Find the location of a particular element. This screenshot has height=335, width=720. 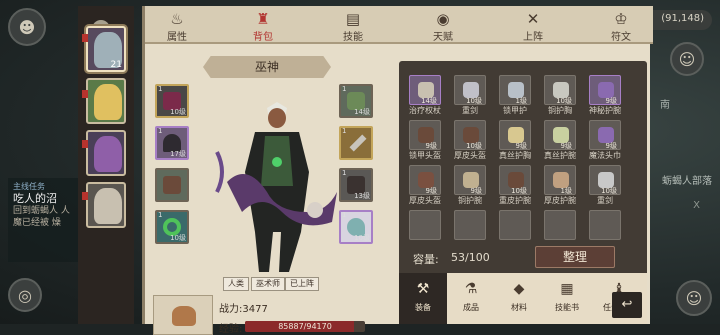

character-card-1: 21 is located at coordinates (106, 49).